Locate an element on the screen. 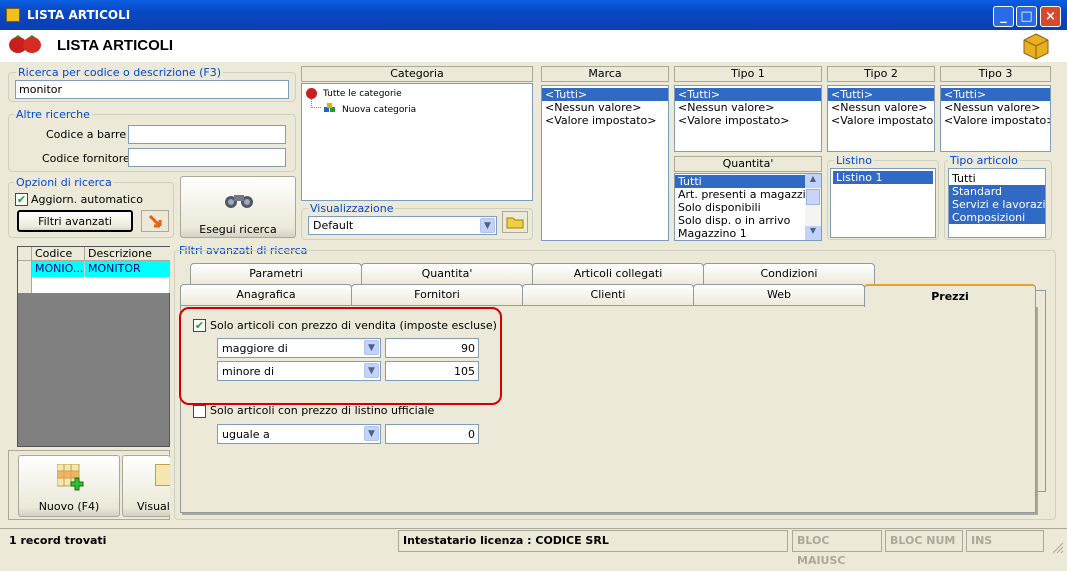 The image size is (1067, 571). tab-quantita: Quantita' is located at coordinates (447, 274).